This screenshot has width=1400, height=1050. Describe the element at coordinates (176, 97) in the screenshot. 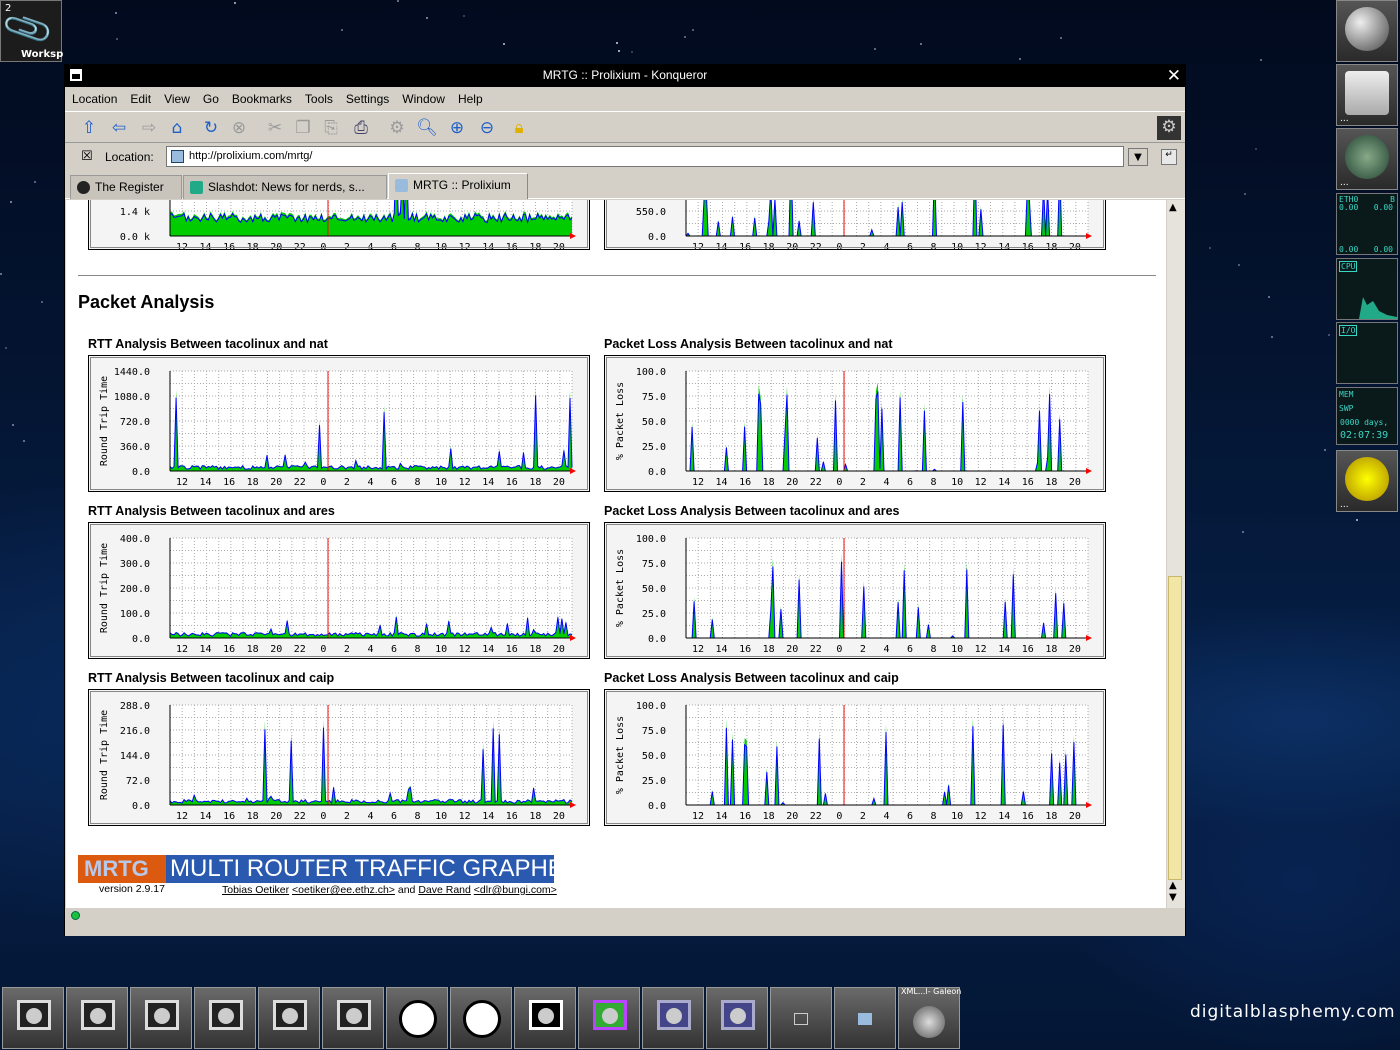

I see `menu-view: View` at that location.